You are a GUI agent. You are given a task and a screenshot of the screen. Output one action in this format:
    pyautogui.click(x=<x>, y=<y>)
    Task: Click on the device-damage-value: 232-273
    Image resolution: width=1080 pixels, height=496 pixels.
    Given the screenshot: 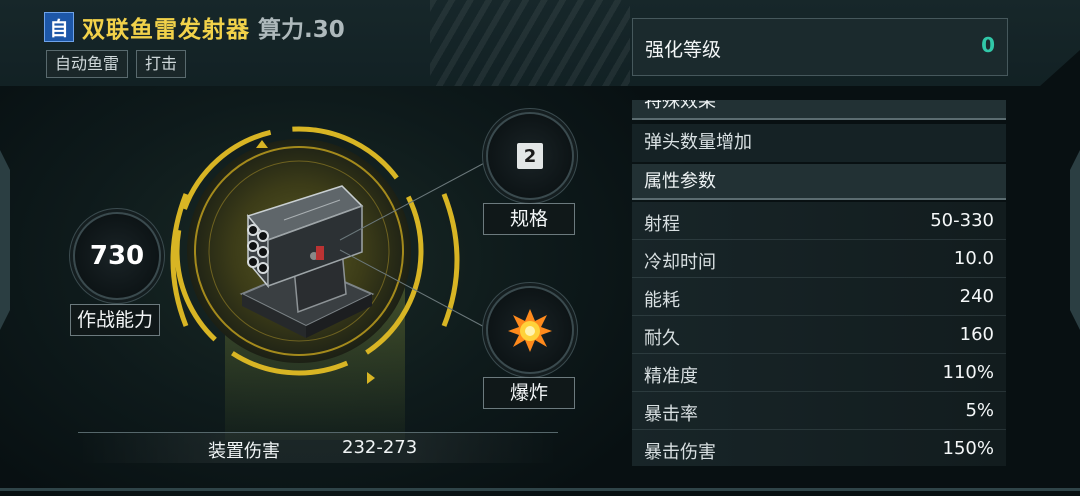 What is the action you would take?
    pyautogui.click(x=380, y=447)
    